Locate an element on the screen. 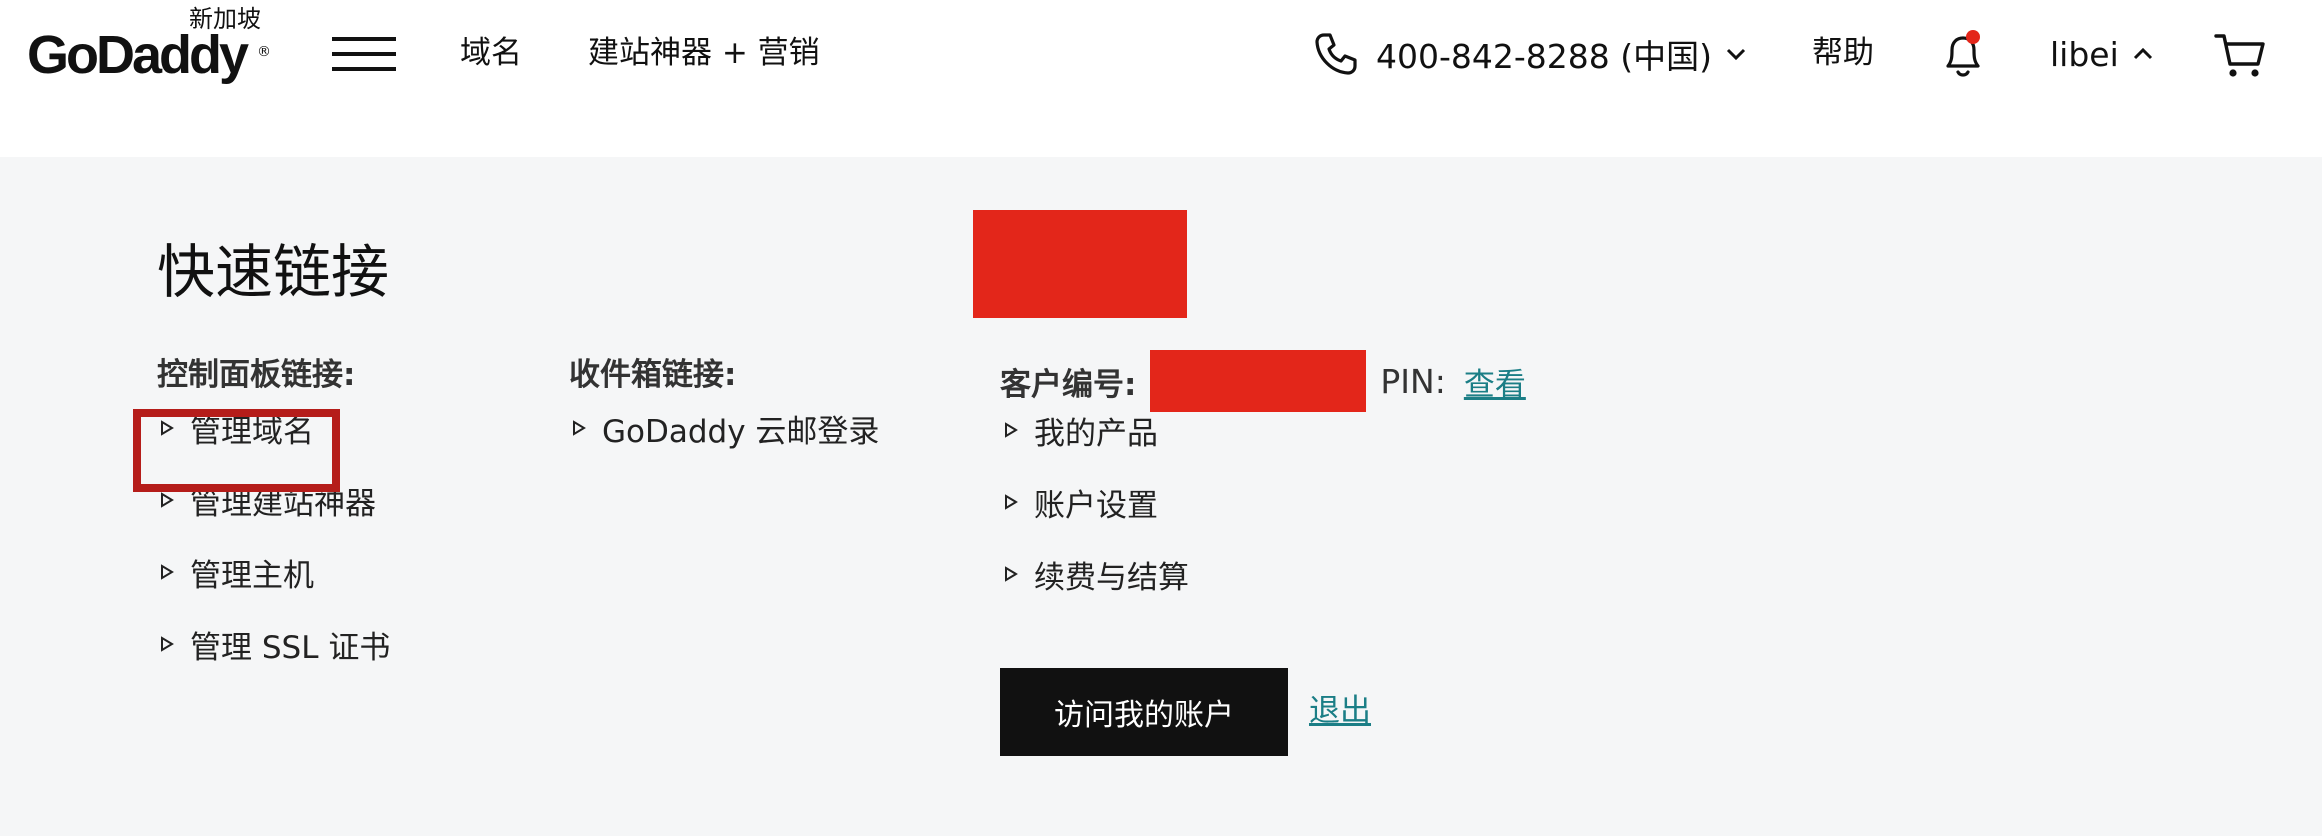  chevron-up-icon is located at coordinates (2142, 53).